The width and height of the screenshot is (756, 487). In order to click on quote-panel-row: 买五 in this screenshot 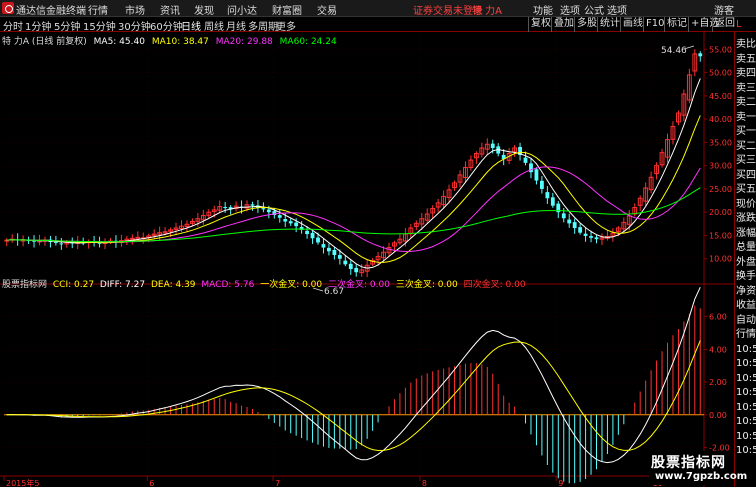, I will do `click(746, 189)`.